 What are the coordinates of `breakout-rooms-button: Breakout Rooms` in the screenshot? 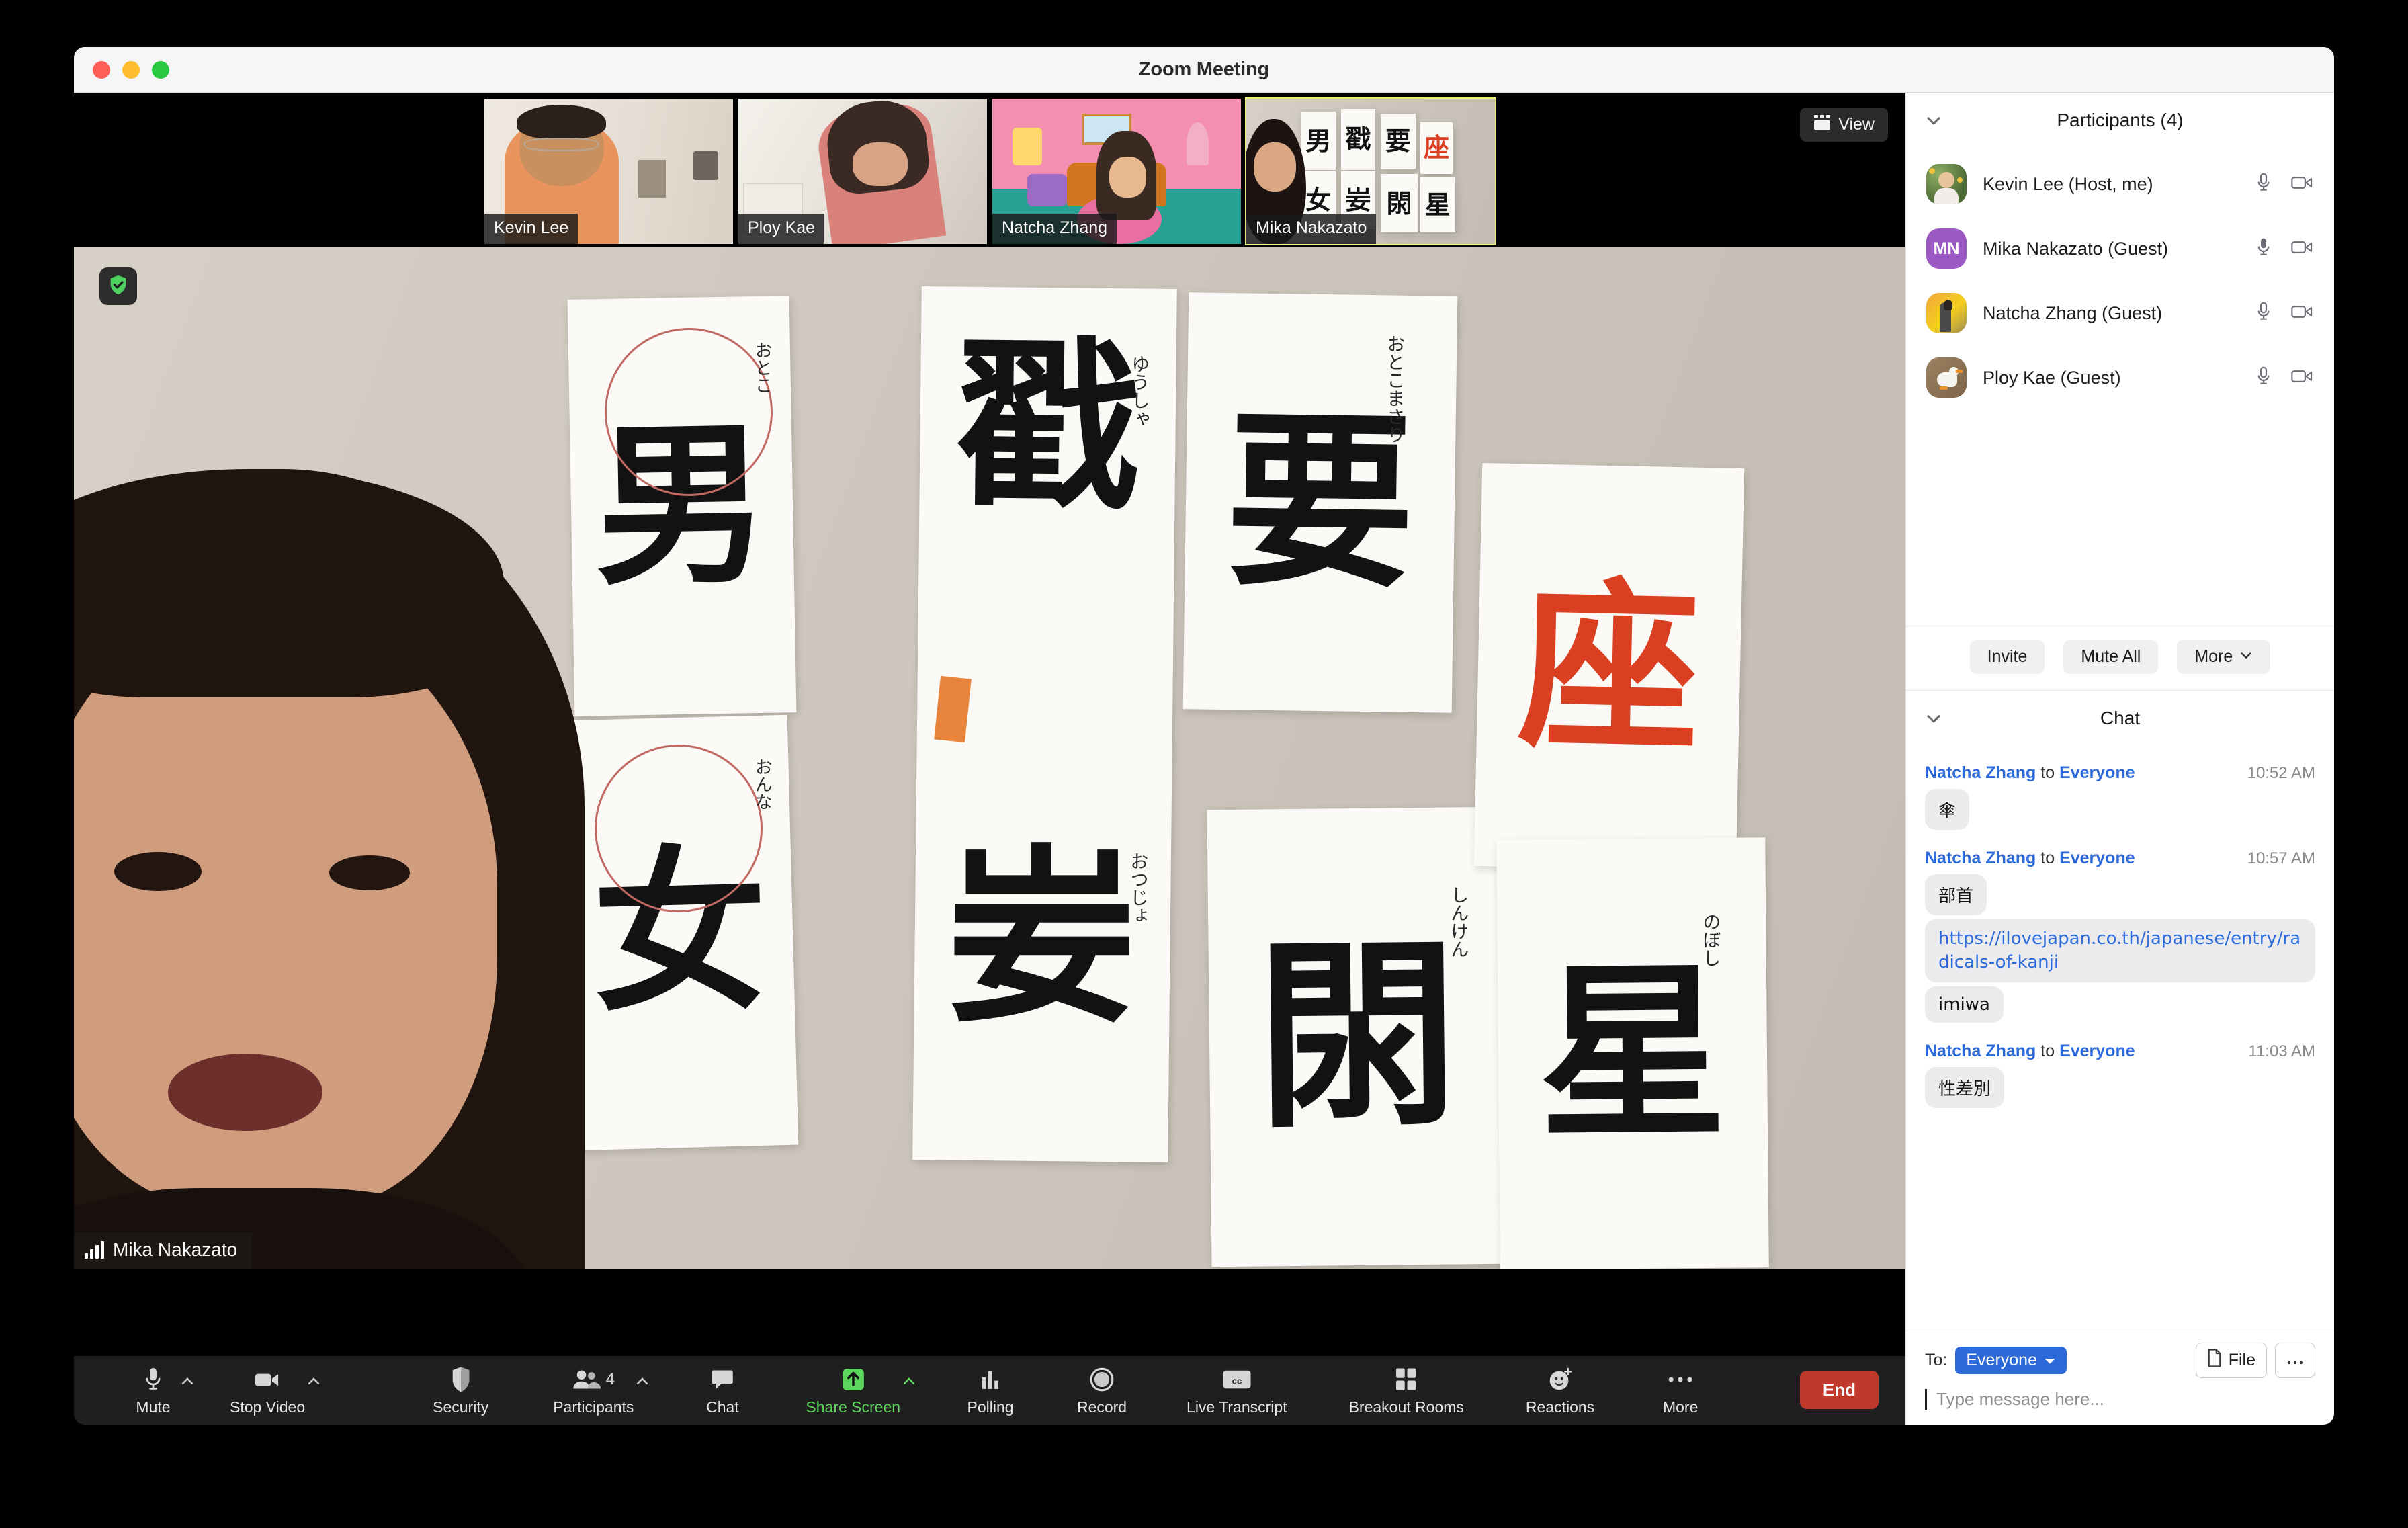 It's located at (1406, 1390).